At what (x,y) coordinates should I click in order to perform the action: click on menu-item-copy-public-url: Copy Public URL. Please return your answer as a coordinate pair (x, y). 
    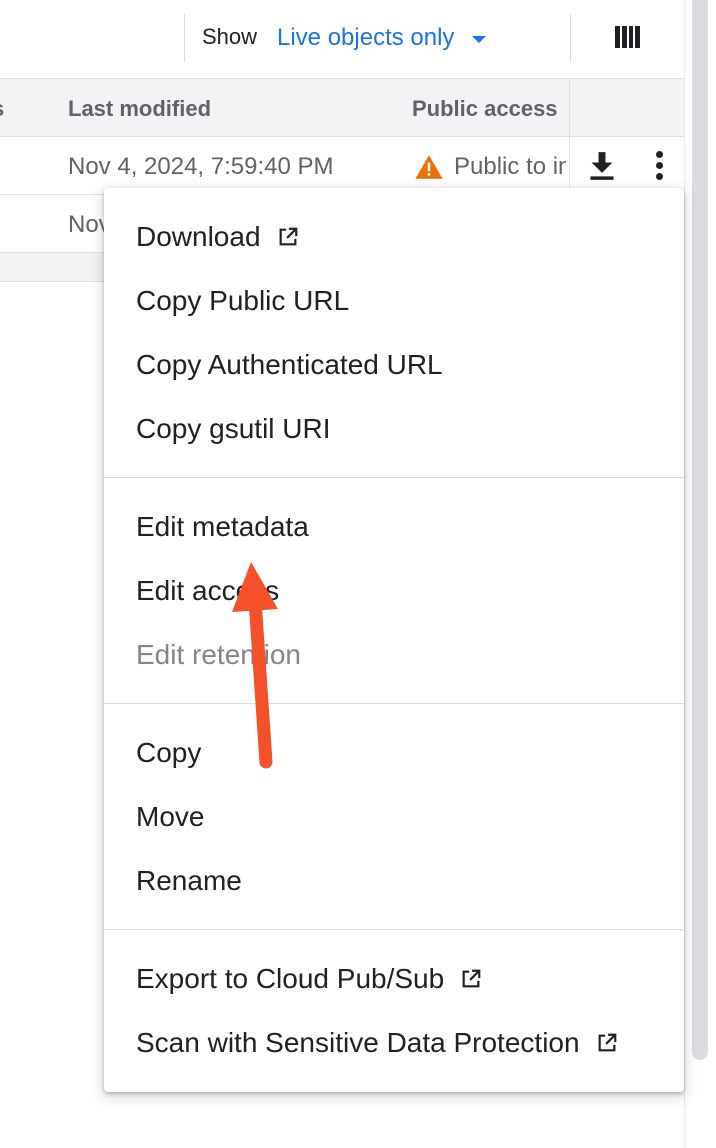
    Looking at the image, I should click on (394, 301).